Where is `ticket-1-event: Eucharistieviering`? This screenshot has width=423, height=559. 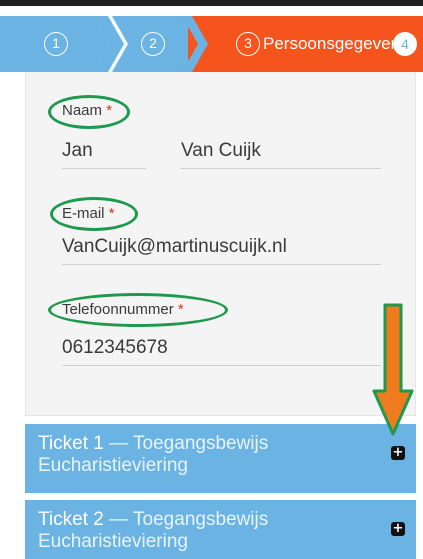 ticket-1-event: Eucharistieviering is located at coordinates (113, 465).